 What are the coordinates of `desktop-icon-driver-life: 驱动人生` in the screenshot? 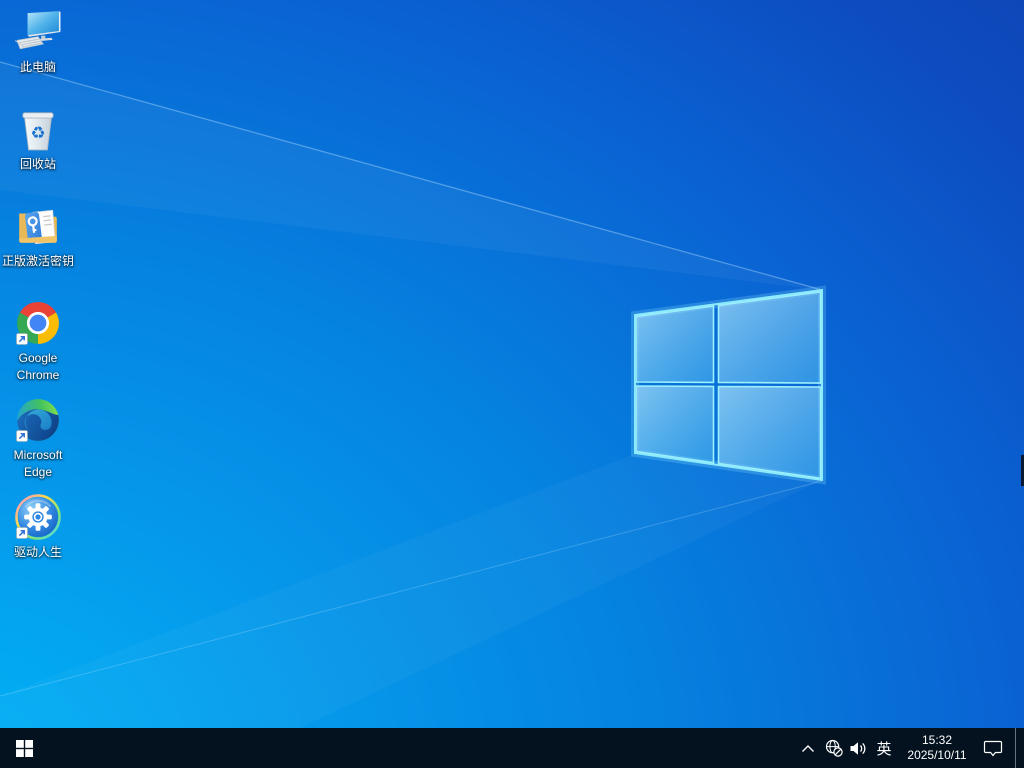 It's located at (38, 541).